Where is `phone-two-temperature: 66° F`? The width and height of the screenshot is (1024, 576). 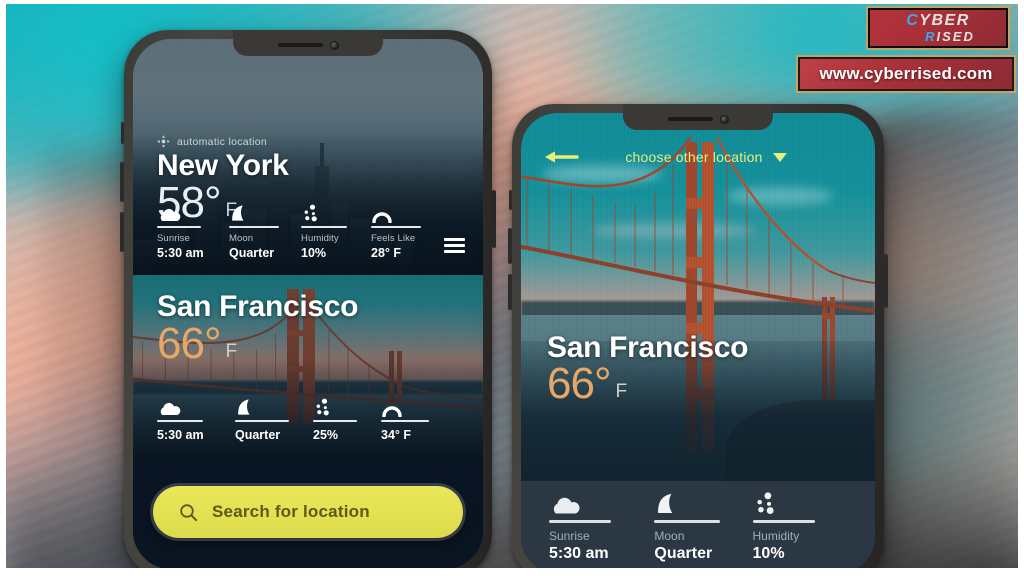 phone-two-temperature: 66° F is located at coordinates (647, 384).